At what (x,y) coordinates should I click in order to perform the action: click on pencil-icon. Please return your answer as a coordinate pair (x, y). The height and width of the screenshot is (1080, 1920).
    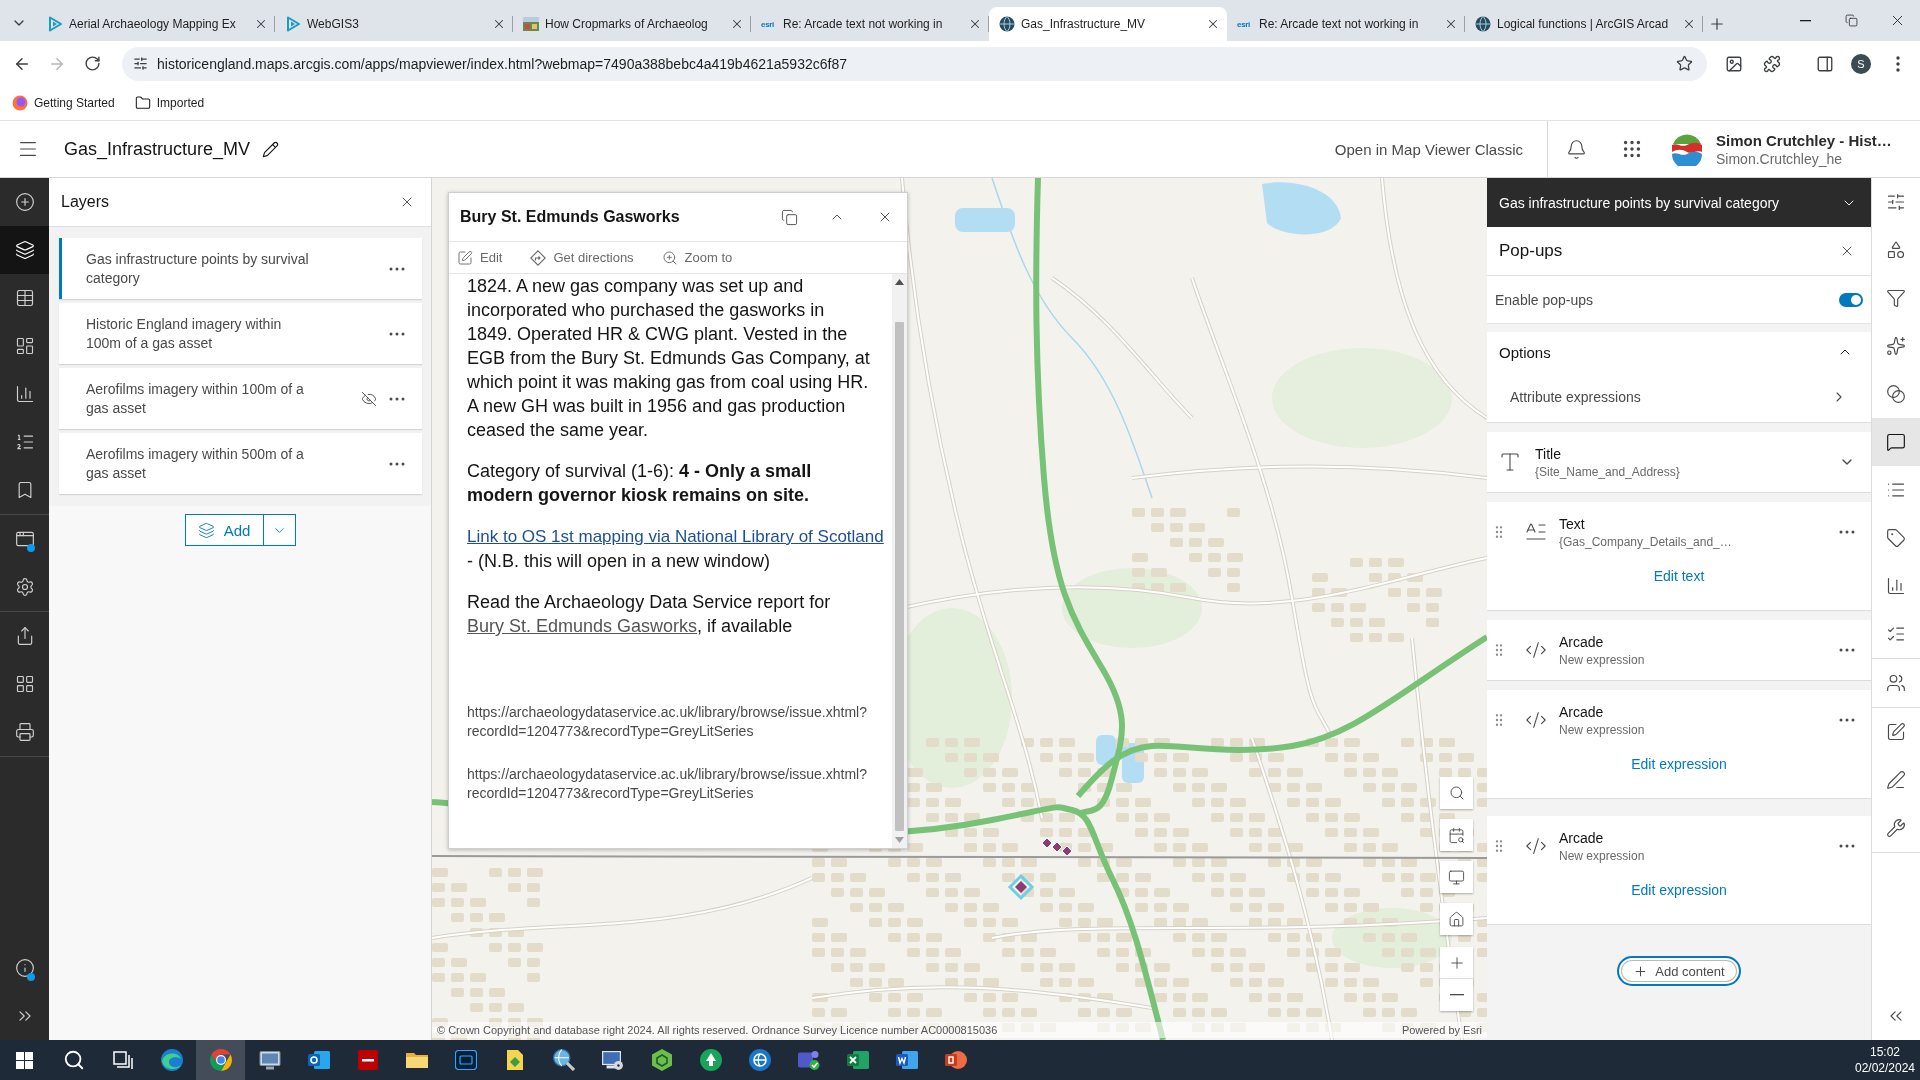
    Looking at the image, I should click on (270, 149).